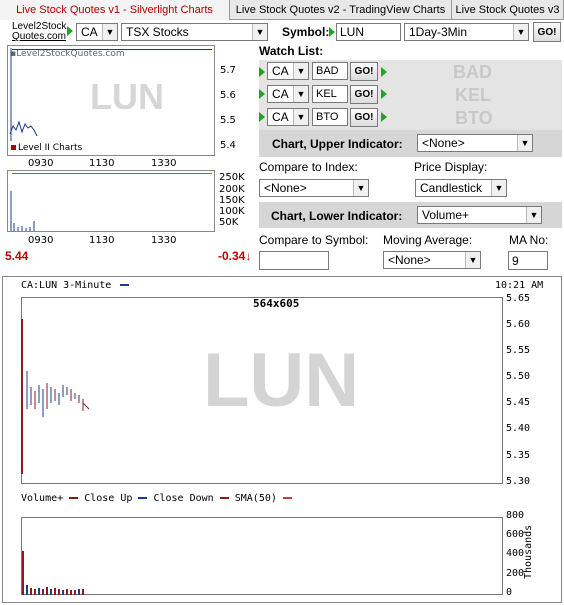  Describe the element at coordinates (291, 51) in the screenshot. I see `watchlist-title: Watch List:` at that location.